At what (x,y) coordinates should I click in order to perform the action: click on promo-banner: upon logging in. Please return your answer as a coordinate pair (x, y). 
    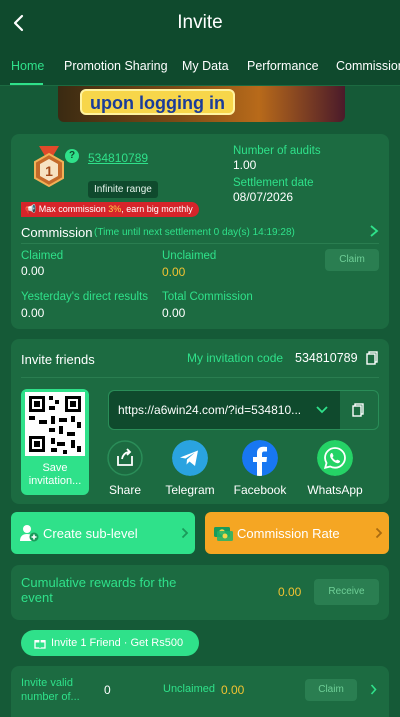
    Looking at the image, I should click on (201, 104).